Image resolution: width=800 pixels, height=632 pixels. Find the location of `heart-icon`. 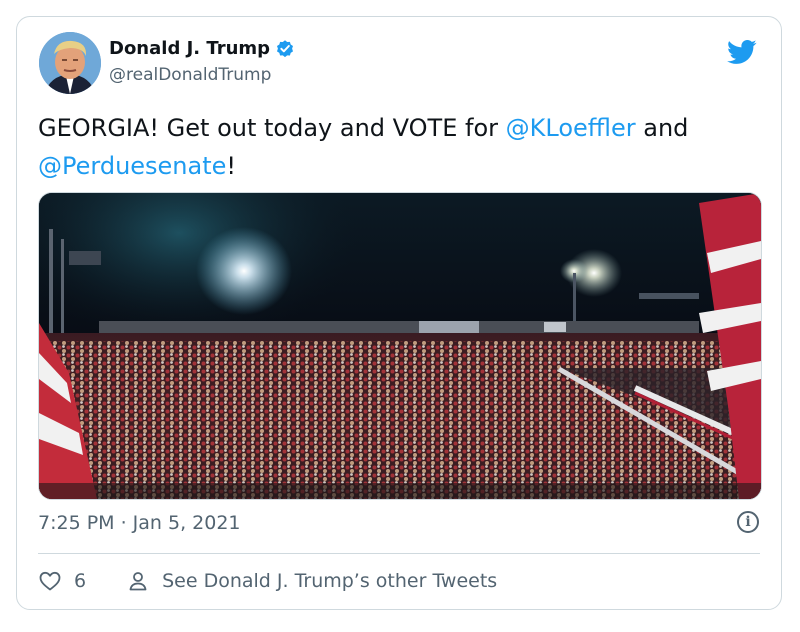

heart-icon is located at coordinates (50, 581).